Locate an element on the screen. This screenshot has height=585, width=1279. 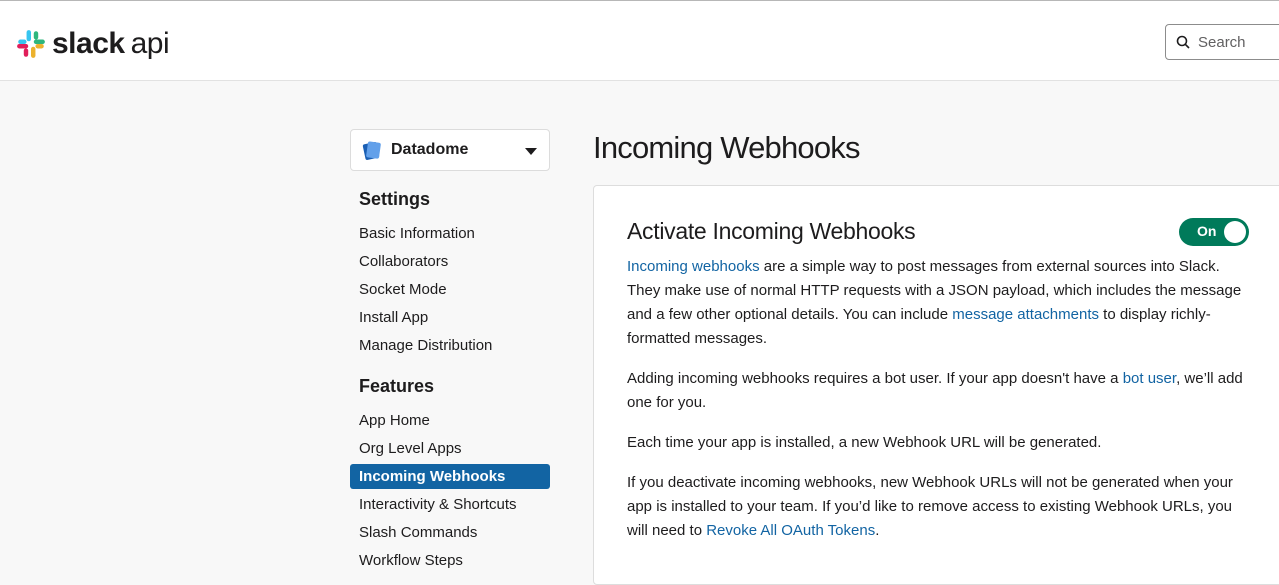
sidebar-item-org-level-apps: Org Level Apps is located at coordinates (450, 448).